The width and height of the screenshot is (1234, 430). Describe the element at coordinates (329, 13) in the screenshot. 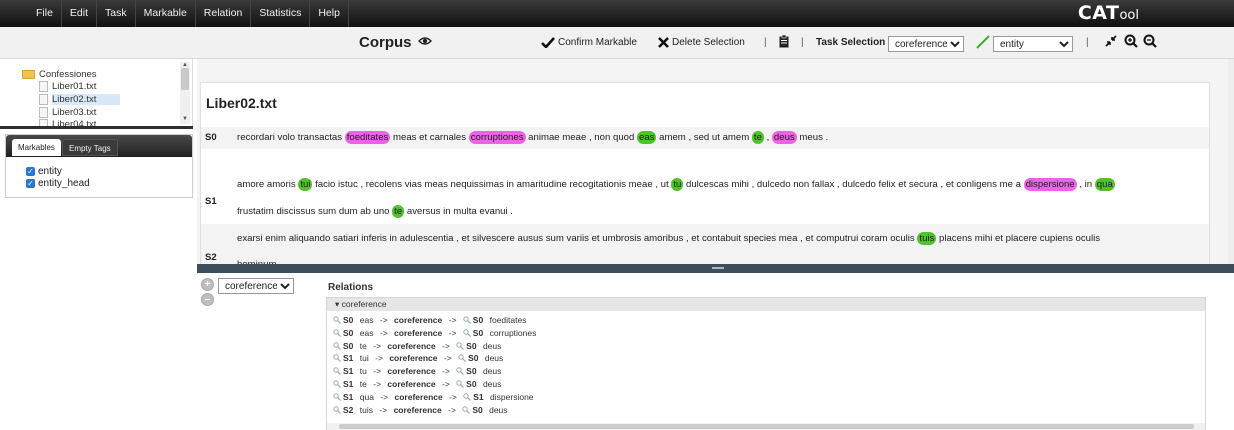

I see `menu-help: Help` at that location.